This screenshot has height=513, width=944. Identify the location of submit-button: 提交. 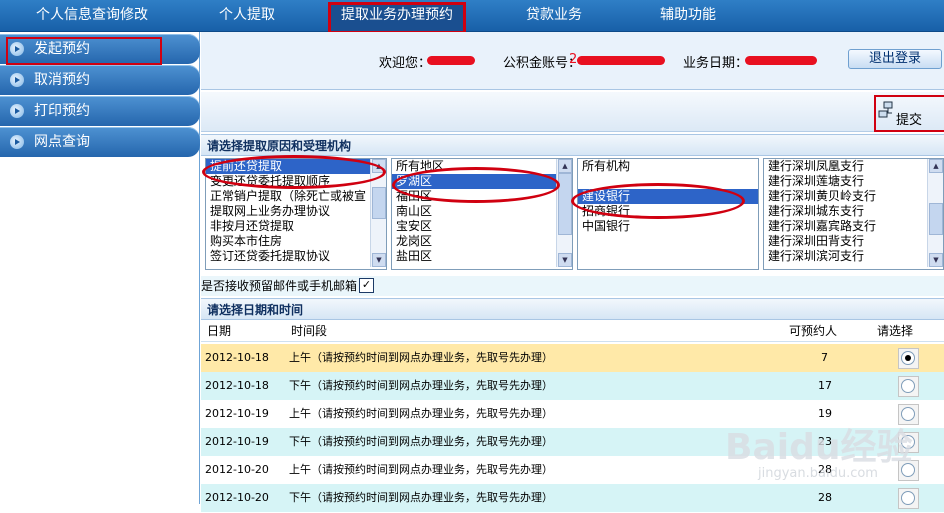
(909, 113).